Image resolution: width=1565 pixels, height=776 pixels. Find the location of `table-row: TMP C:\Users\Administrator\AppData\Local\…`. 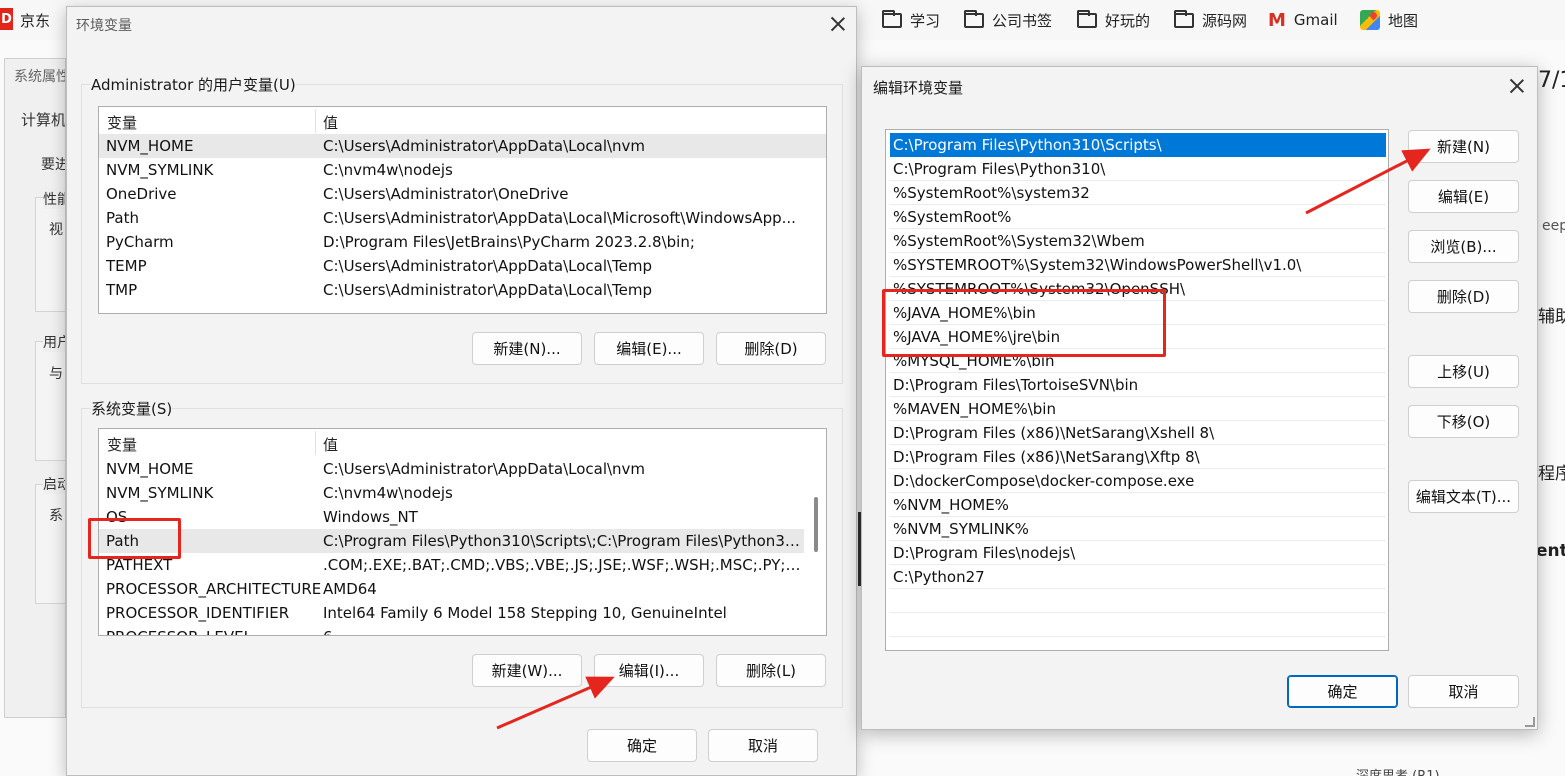

table-row: TMP C:\Users\Administrator\AppData\Local\… is located at coordinates (462, 290).